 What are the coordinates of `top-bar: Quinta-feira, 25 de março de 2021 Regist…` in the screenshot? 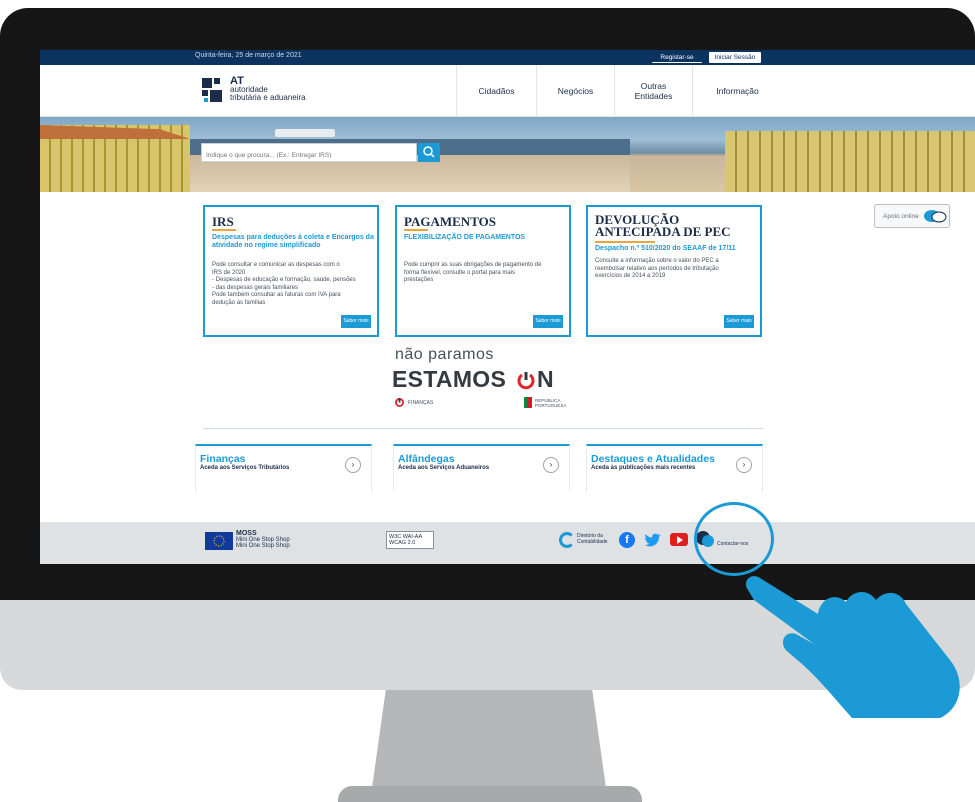 It's located at (507, 57).